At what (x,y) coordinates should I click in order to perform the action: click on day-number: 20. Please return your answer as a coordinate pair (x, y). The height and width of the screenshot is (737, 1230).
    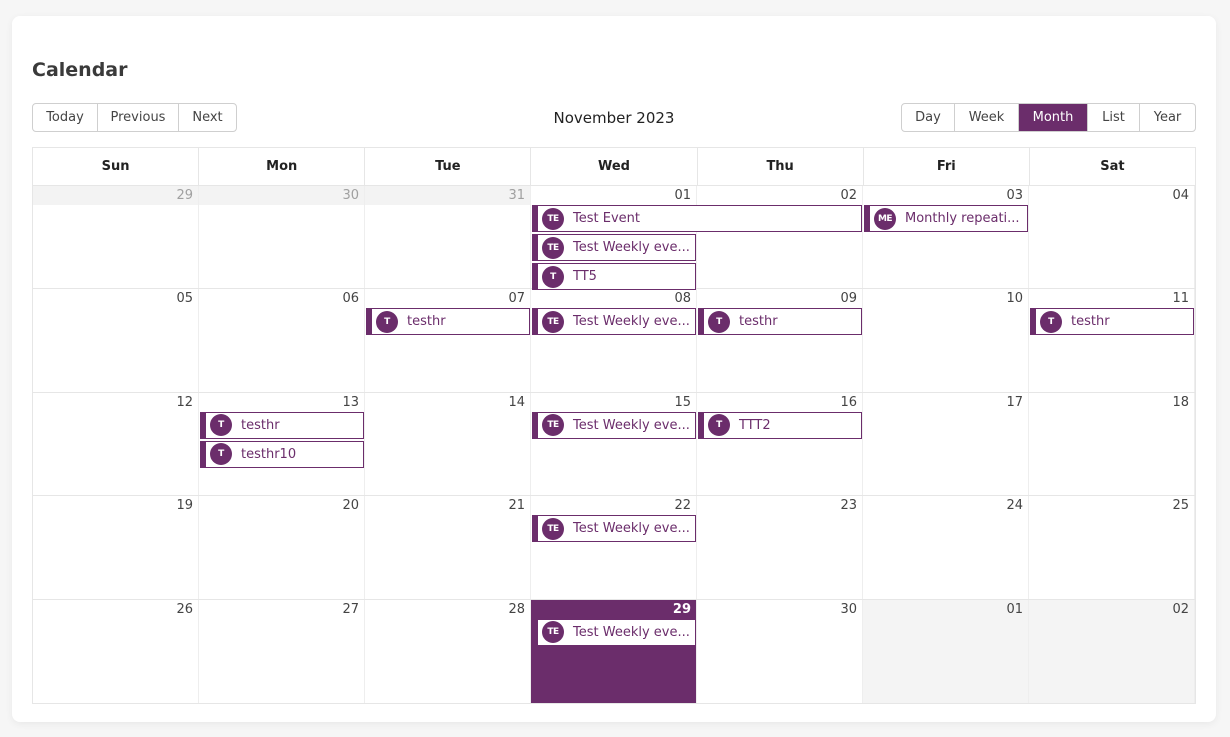
    Looking at the image, I should click on (350, 505).